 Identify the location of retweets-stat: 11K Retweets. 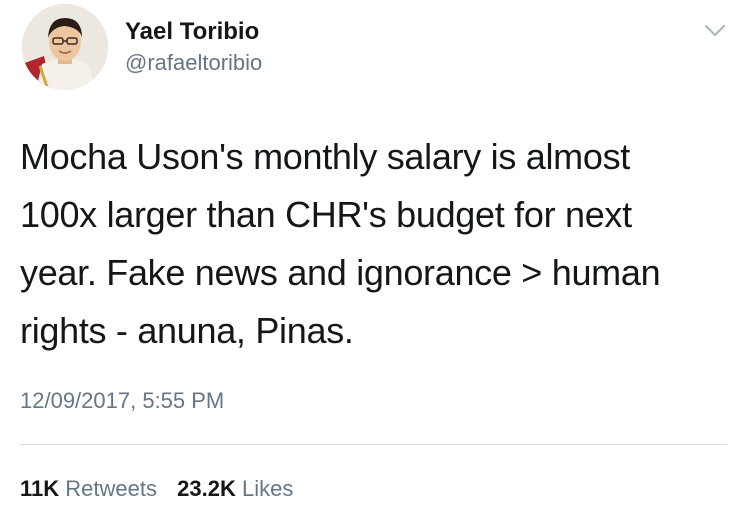
(88, 489).